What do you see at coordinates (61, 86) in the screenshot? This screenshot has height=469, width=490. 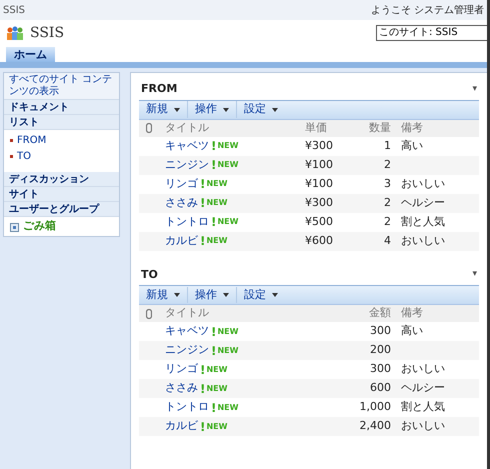 I see `sidebar-link: すべてのサイト コンテンツの表示` at bounding box center [61, 86].